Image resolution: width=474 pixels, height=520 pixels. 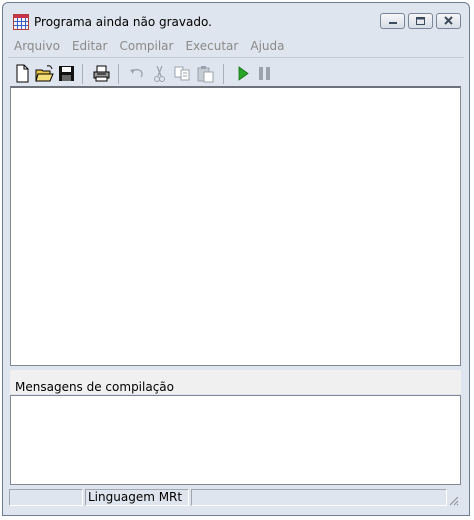 What do you see at coordinates (453, 500) in the screenshot?
I see `resize-grip-icon` at bounding box center [453, 500].